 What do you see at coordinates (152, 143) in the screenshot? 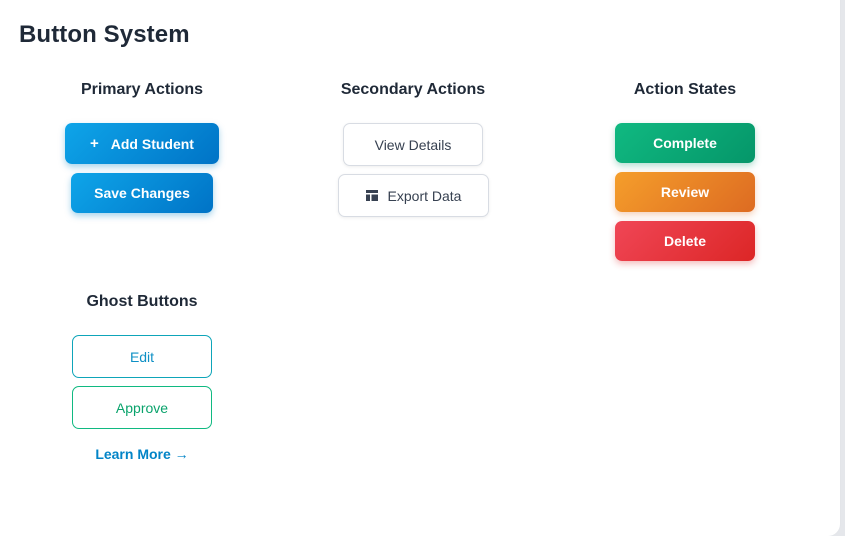
I see `add-student-label: Add Student` at bounding box center [152, 143].